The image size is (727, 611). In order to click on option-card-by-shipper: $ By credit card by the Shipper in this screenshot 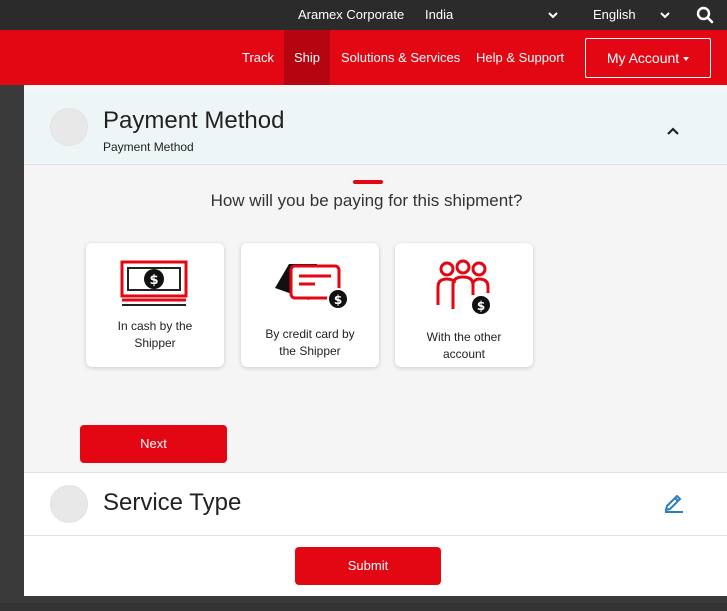, I will do `click(310, 305)`.